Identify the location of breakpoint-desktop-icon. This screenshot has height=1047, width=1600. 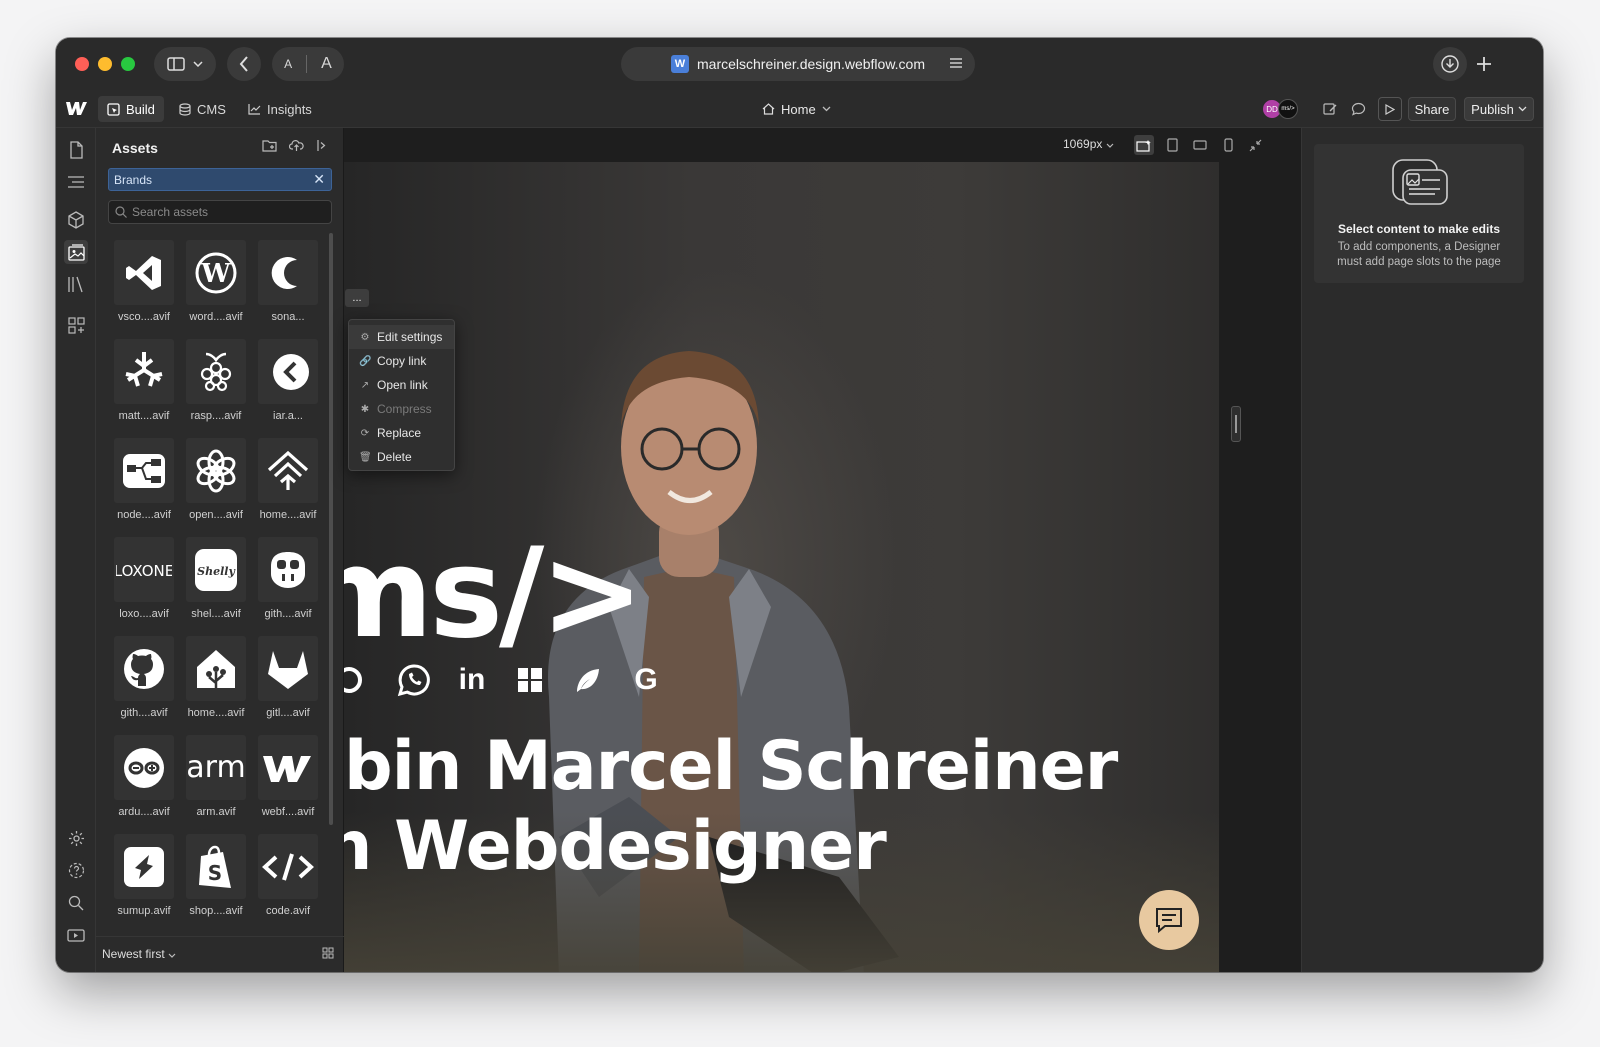
(1144, 145).